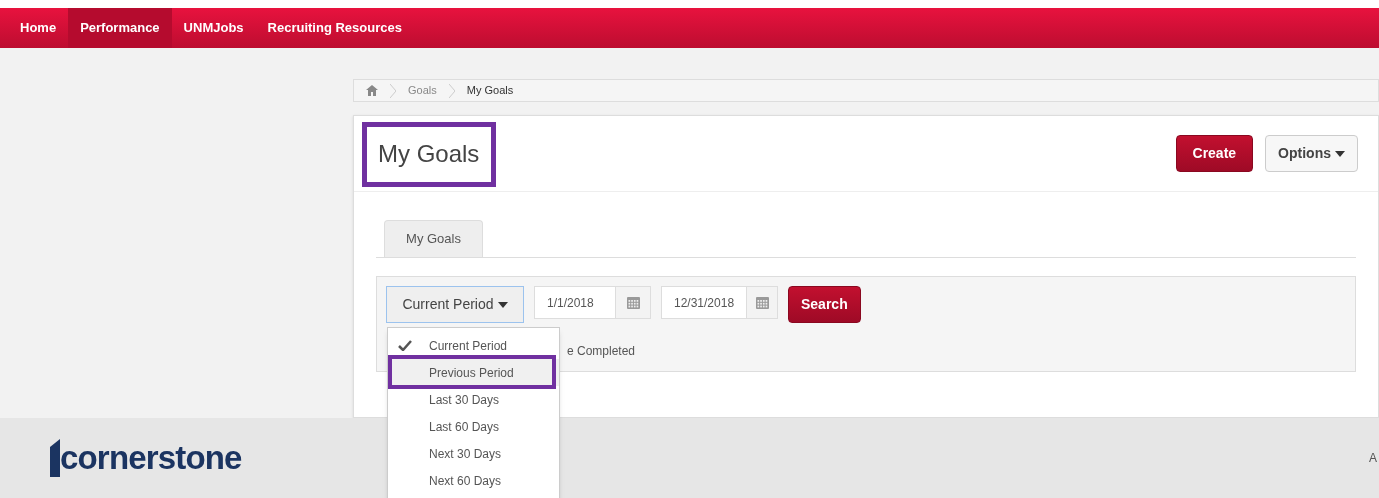  Describe the element at coordinates (824, 304) in the screenshot. I see `search-button: Search` at that location.